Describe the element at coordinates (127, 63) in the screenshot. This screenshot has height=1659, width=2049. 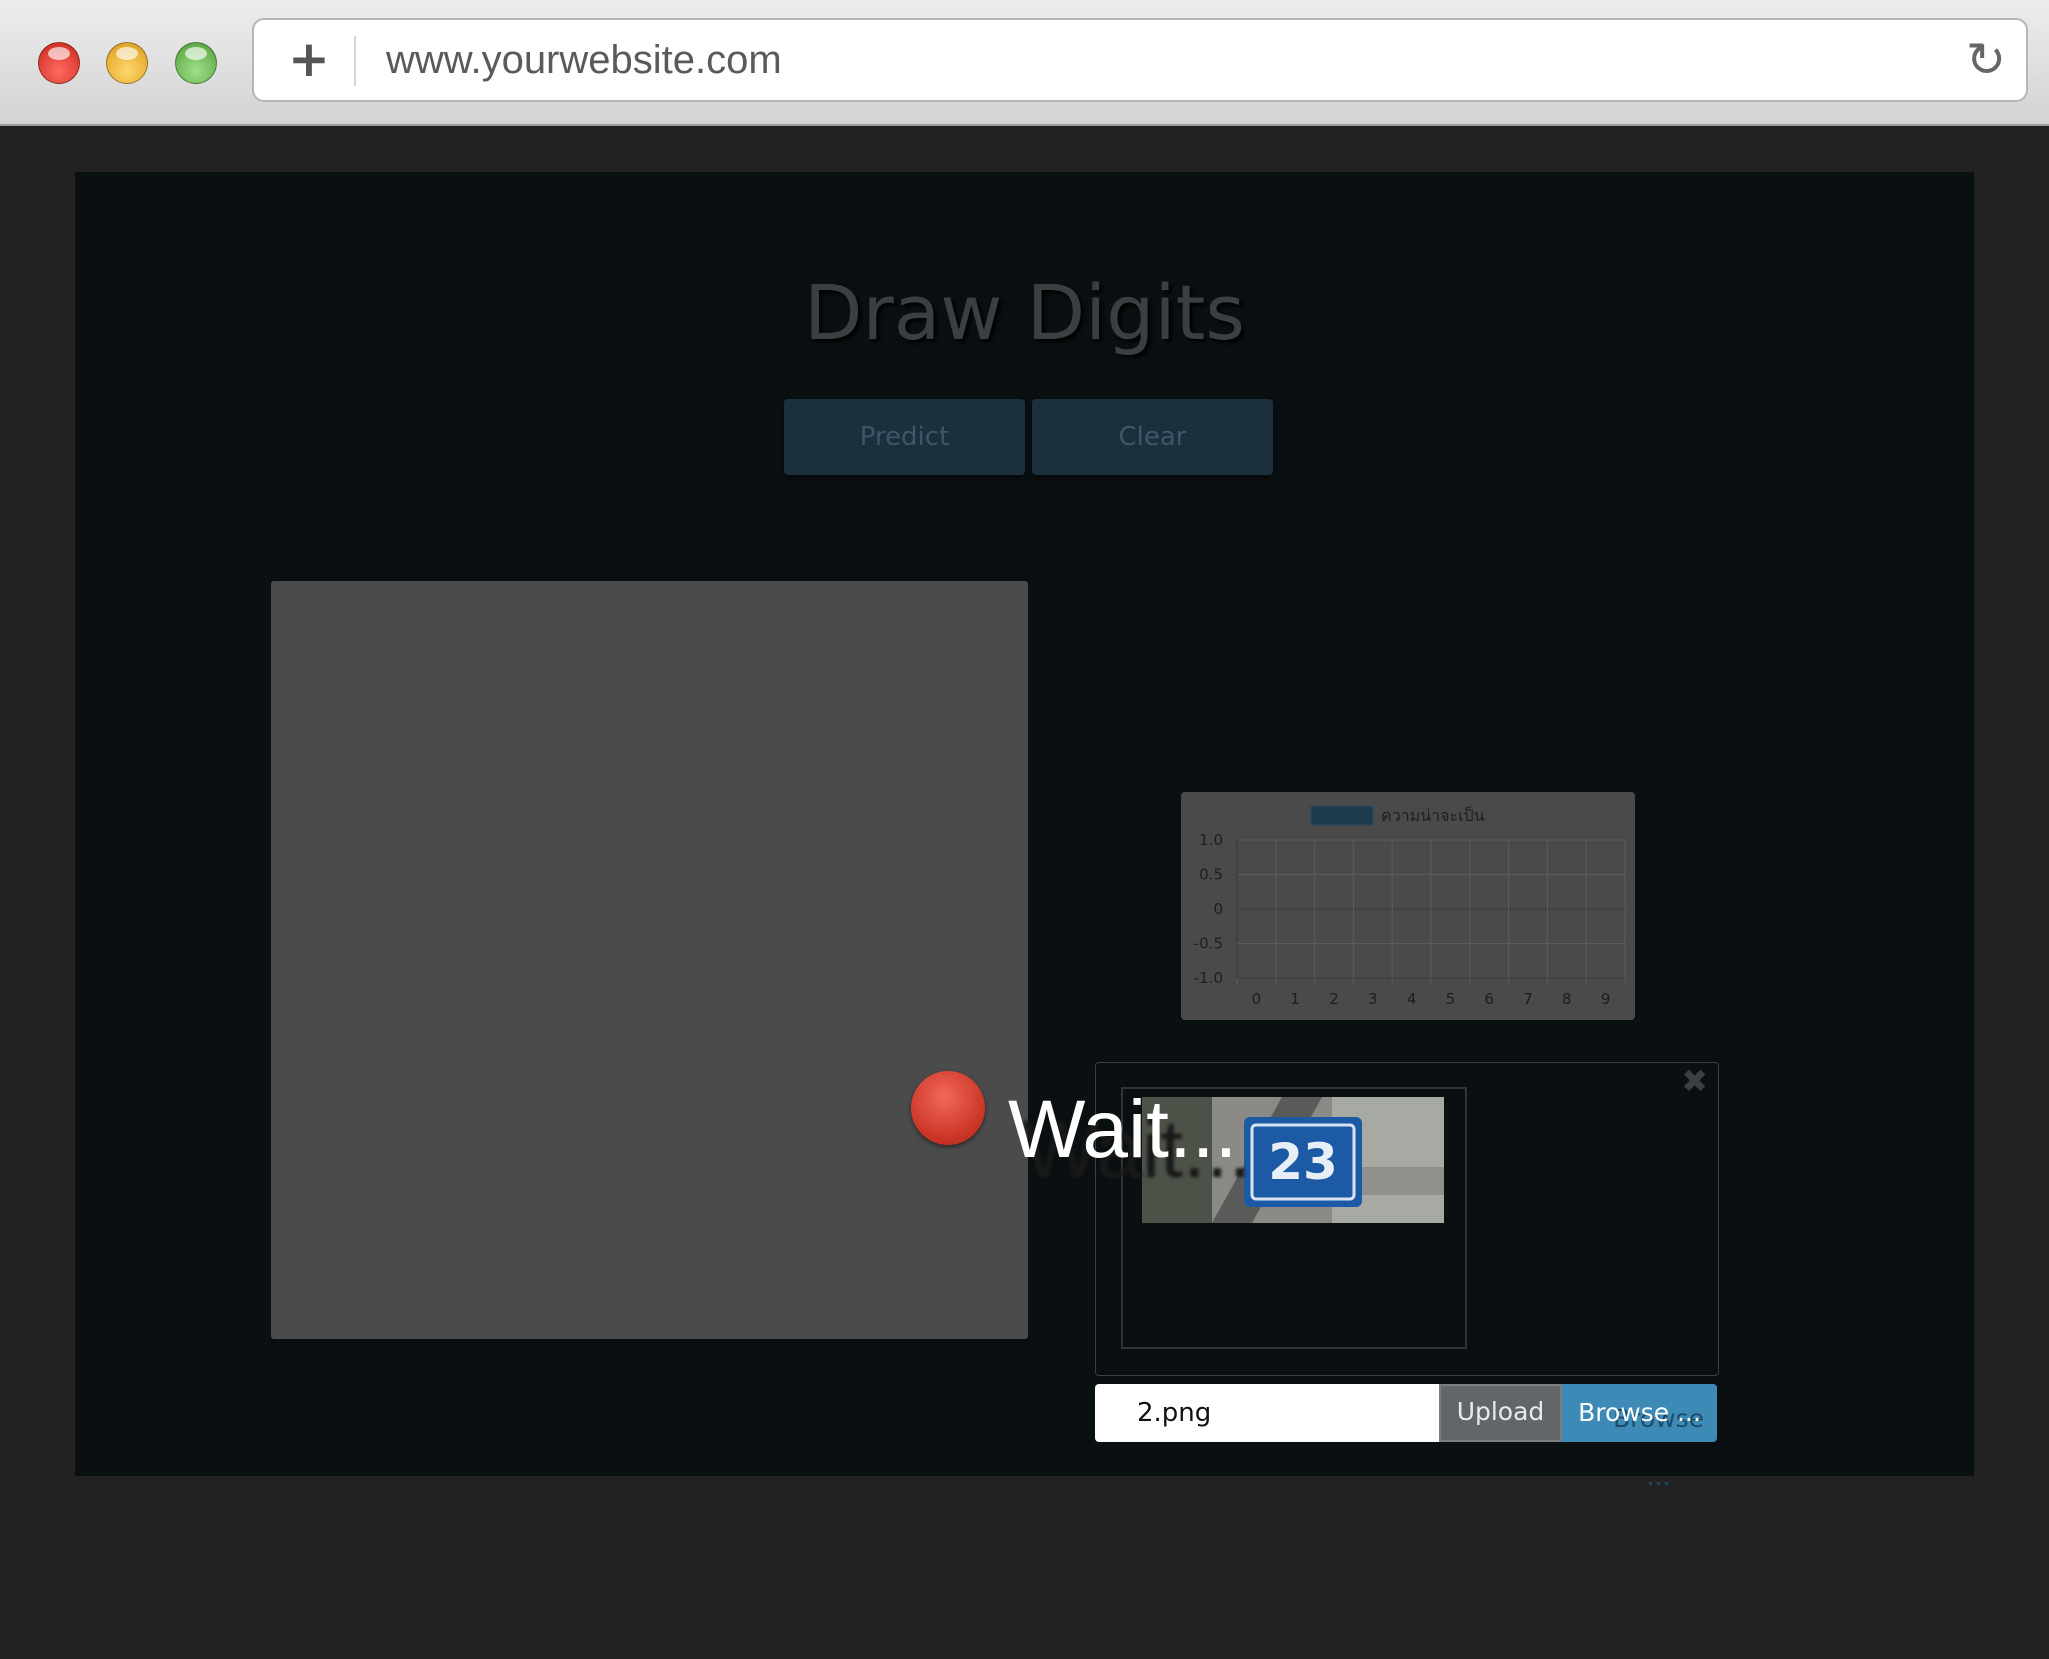
I see `minimize-window-button` at that location.